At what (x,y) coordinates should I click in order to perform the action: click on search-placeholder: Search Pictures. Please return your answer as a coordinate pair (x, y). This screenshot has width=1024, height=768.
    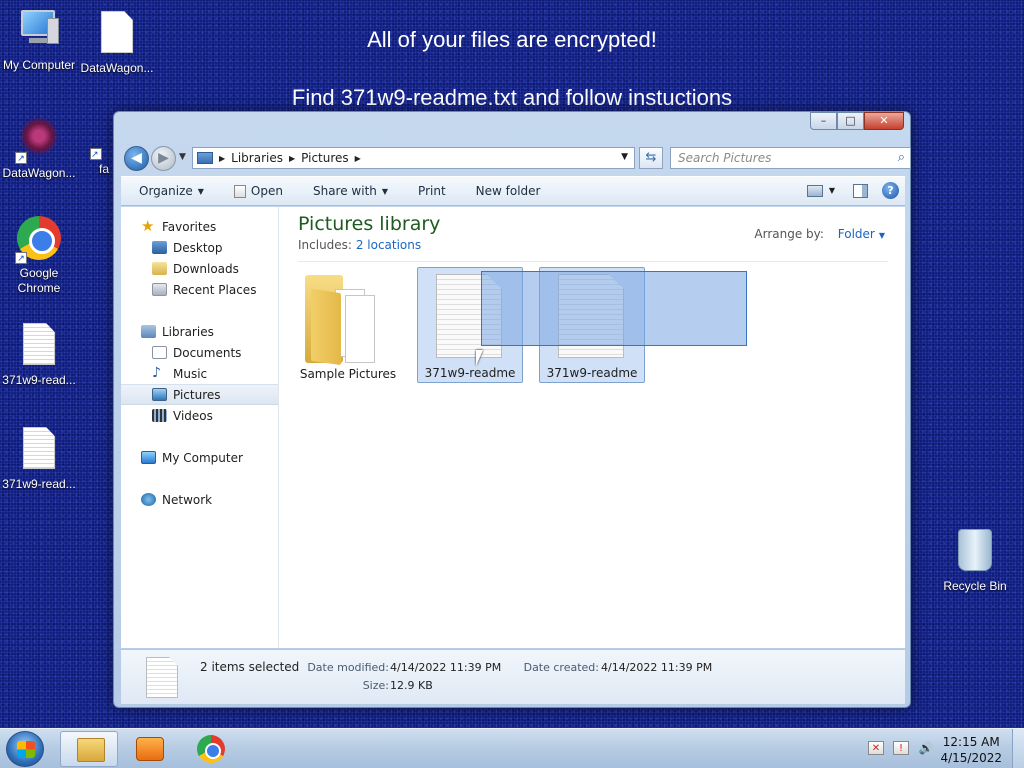
    Looking at the image, I should click on (725, 158).